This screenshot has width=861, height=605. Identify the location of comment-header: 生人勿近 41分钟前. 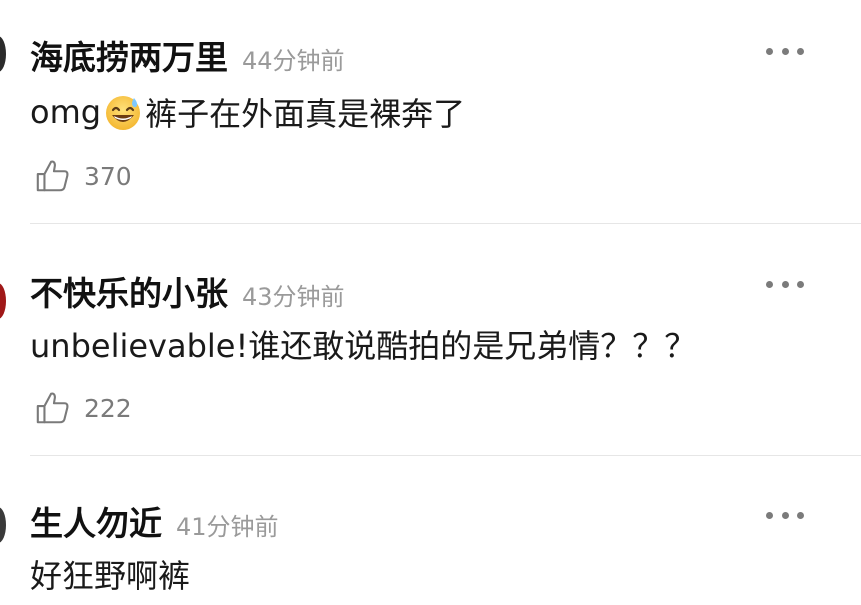
(154, 521).